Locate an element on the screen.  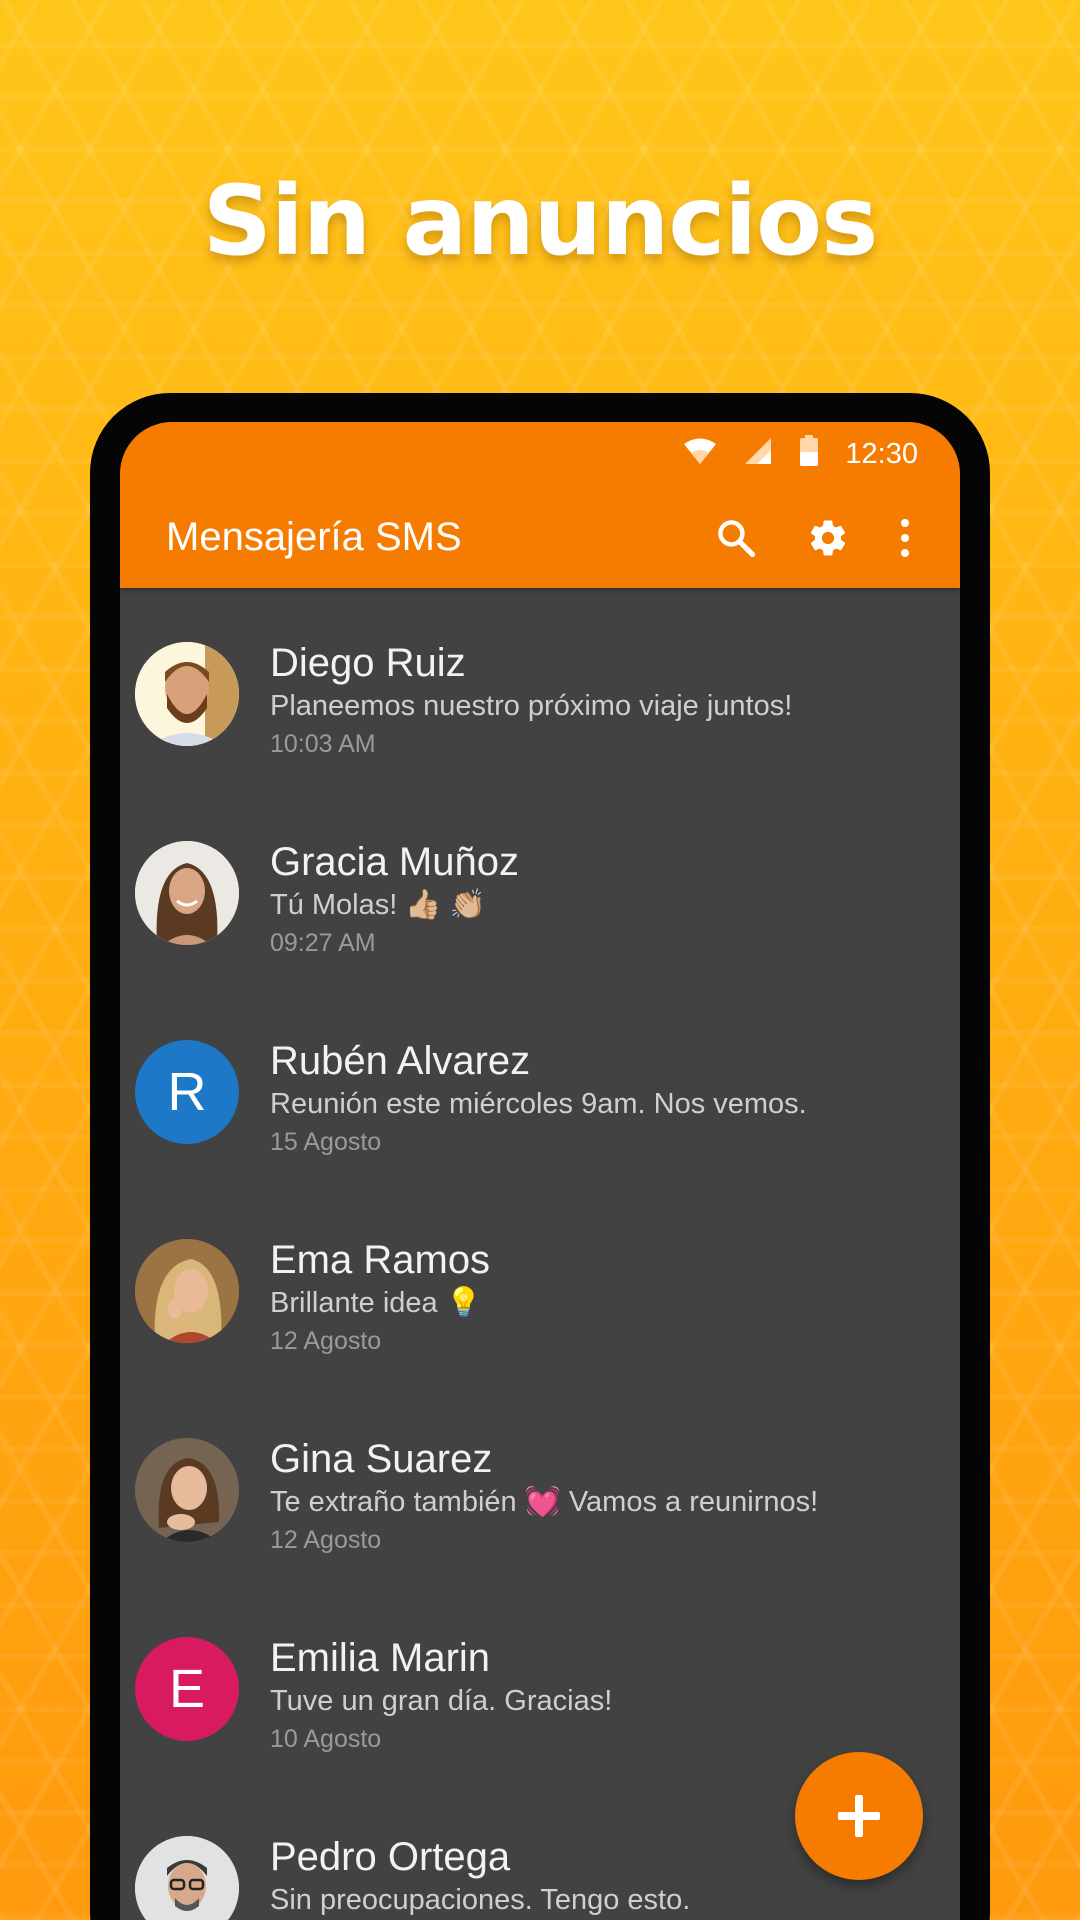
message-time: 15 Agosto is located at coordinates (326, 1142).